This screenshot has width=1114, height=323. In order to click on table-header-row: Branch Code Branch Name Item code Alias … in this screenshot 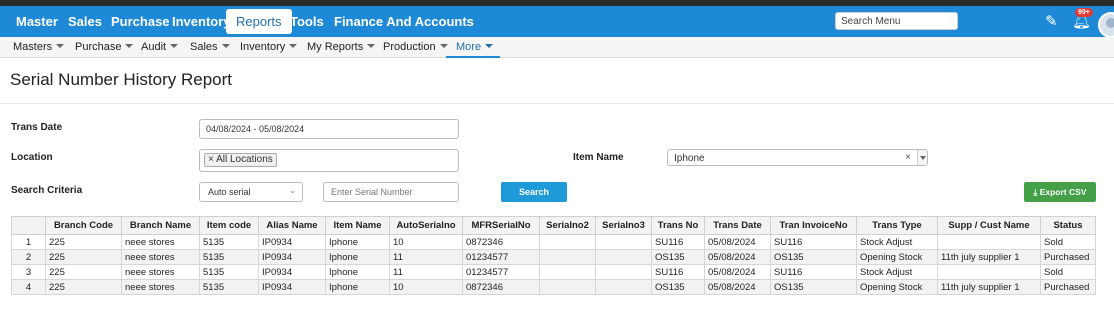, I will do `click(553, 225)`.